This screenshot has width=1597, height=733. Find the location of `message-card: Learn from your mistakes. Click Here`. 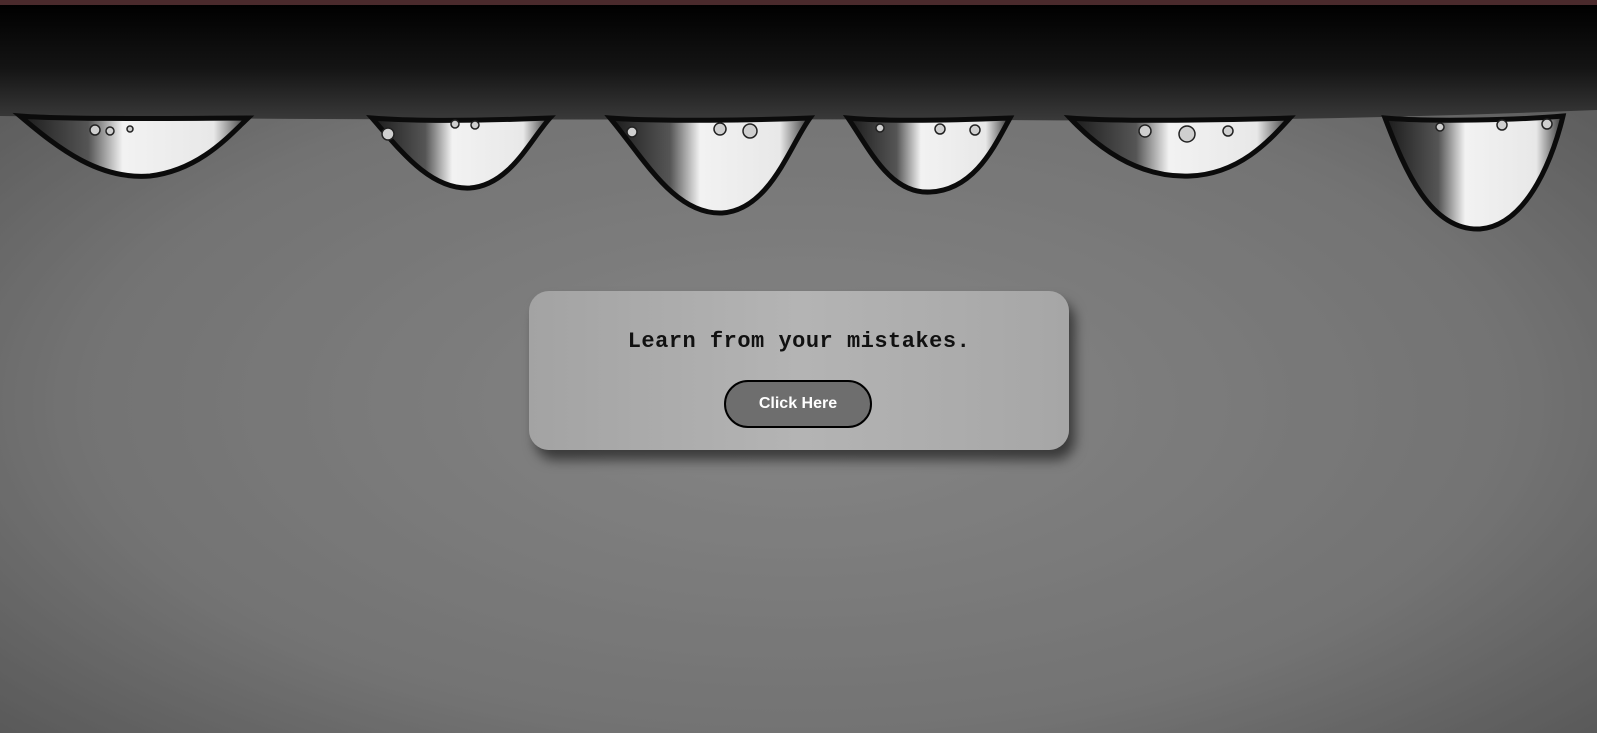

message-card: Learn from your mistakes. Click Here is located at coordinates (799, 370).